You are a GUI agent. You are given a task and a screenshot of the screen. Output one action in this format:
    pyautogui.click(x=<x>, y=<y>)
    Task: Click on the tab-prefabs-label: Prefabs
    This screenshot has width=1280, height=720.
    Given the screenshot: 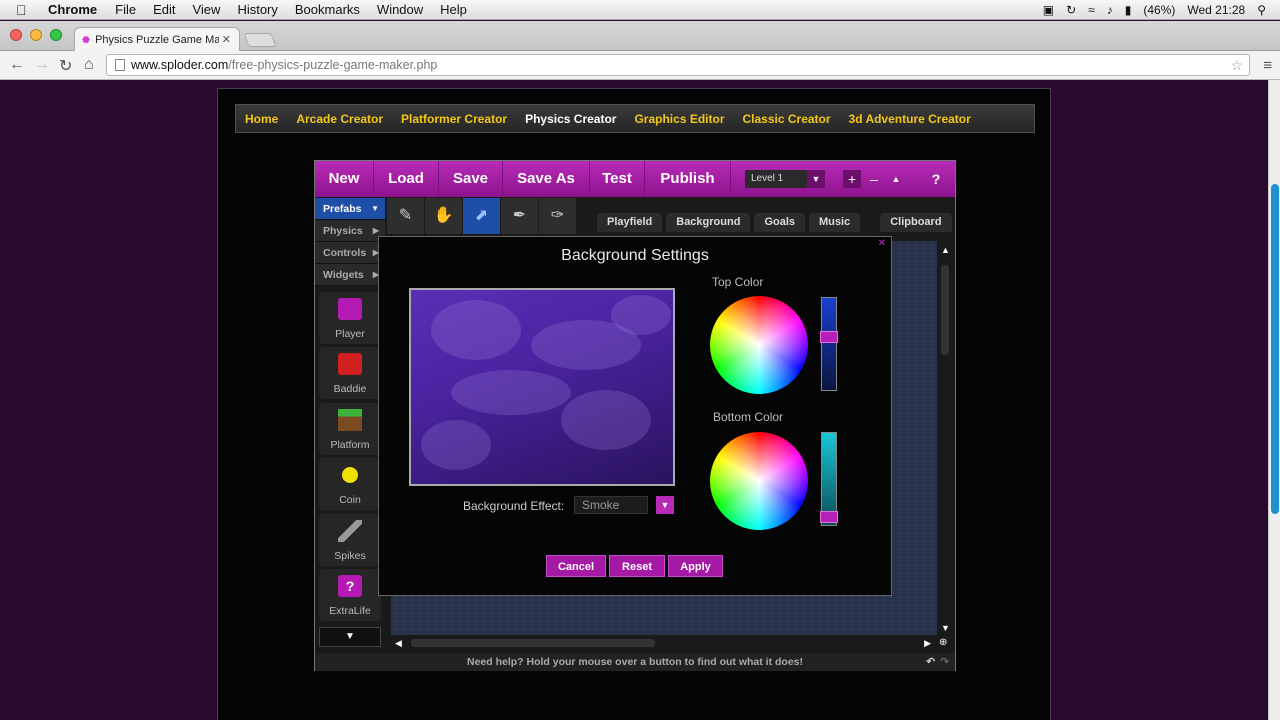 What is the action you would take?
    pyautogui.click(x=342, y=209)
    